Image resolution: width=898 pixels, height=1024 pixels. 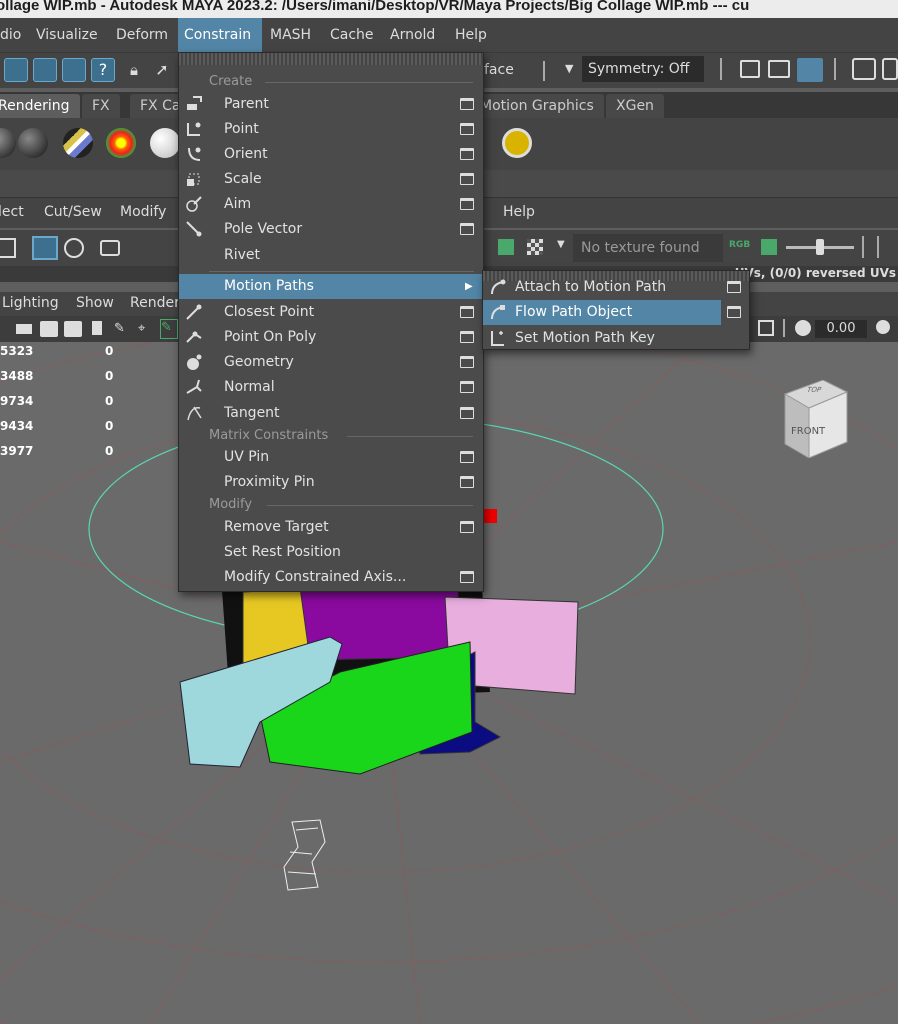 I want to click on select-hierarchy-icon, so click(x=16, y=70).